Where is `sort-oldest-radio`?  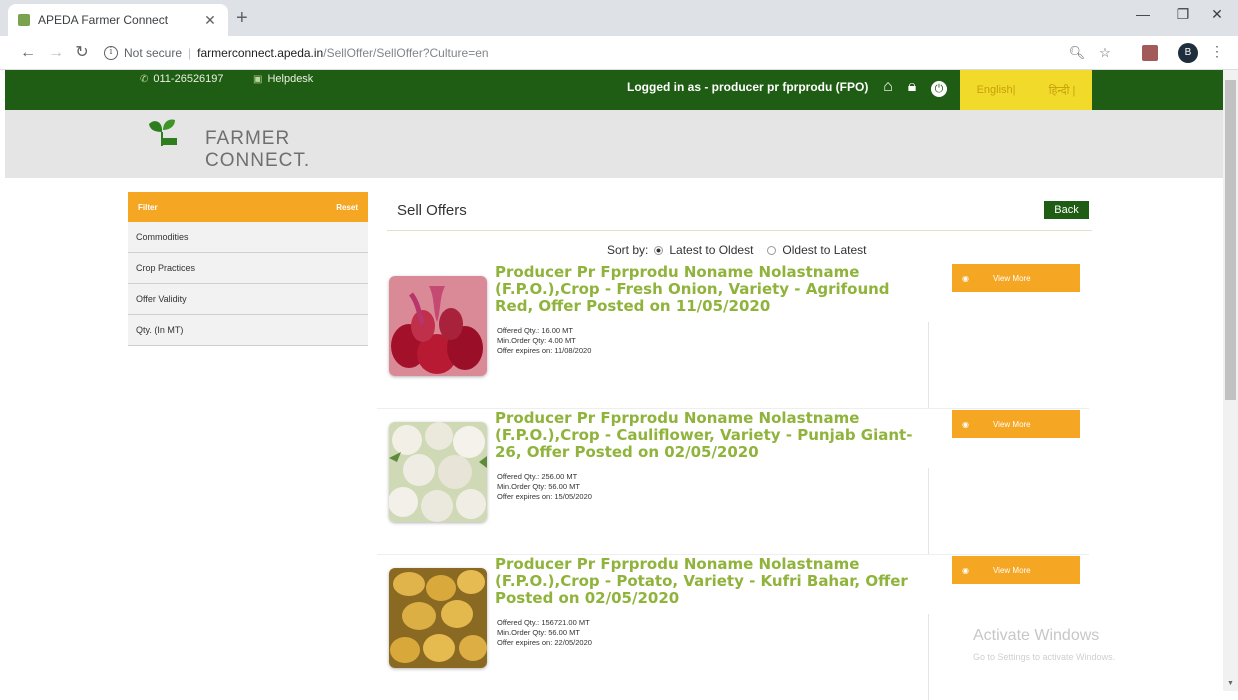
sort-oldest-radio is located at coordinates (772, 250).